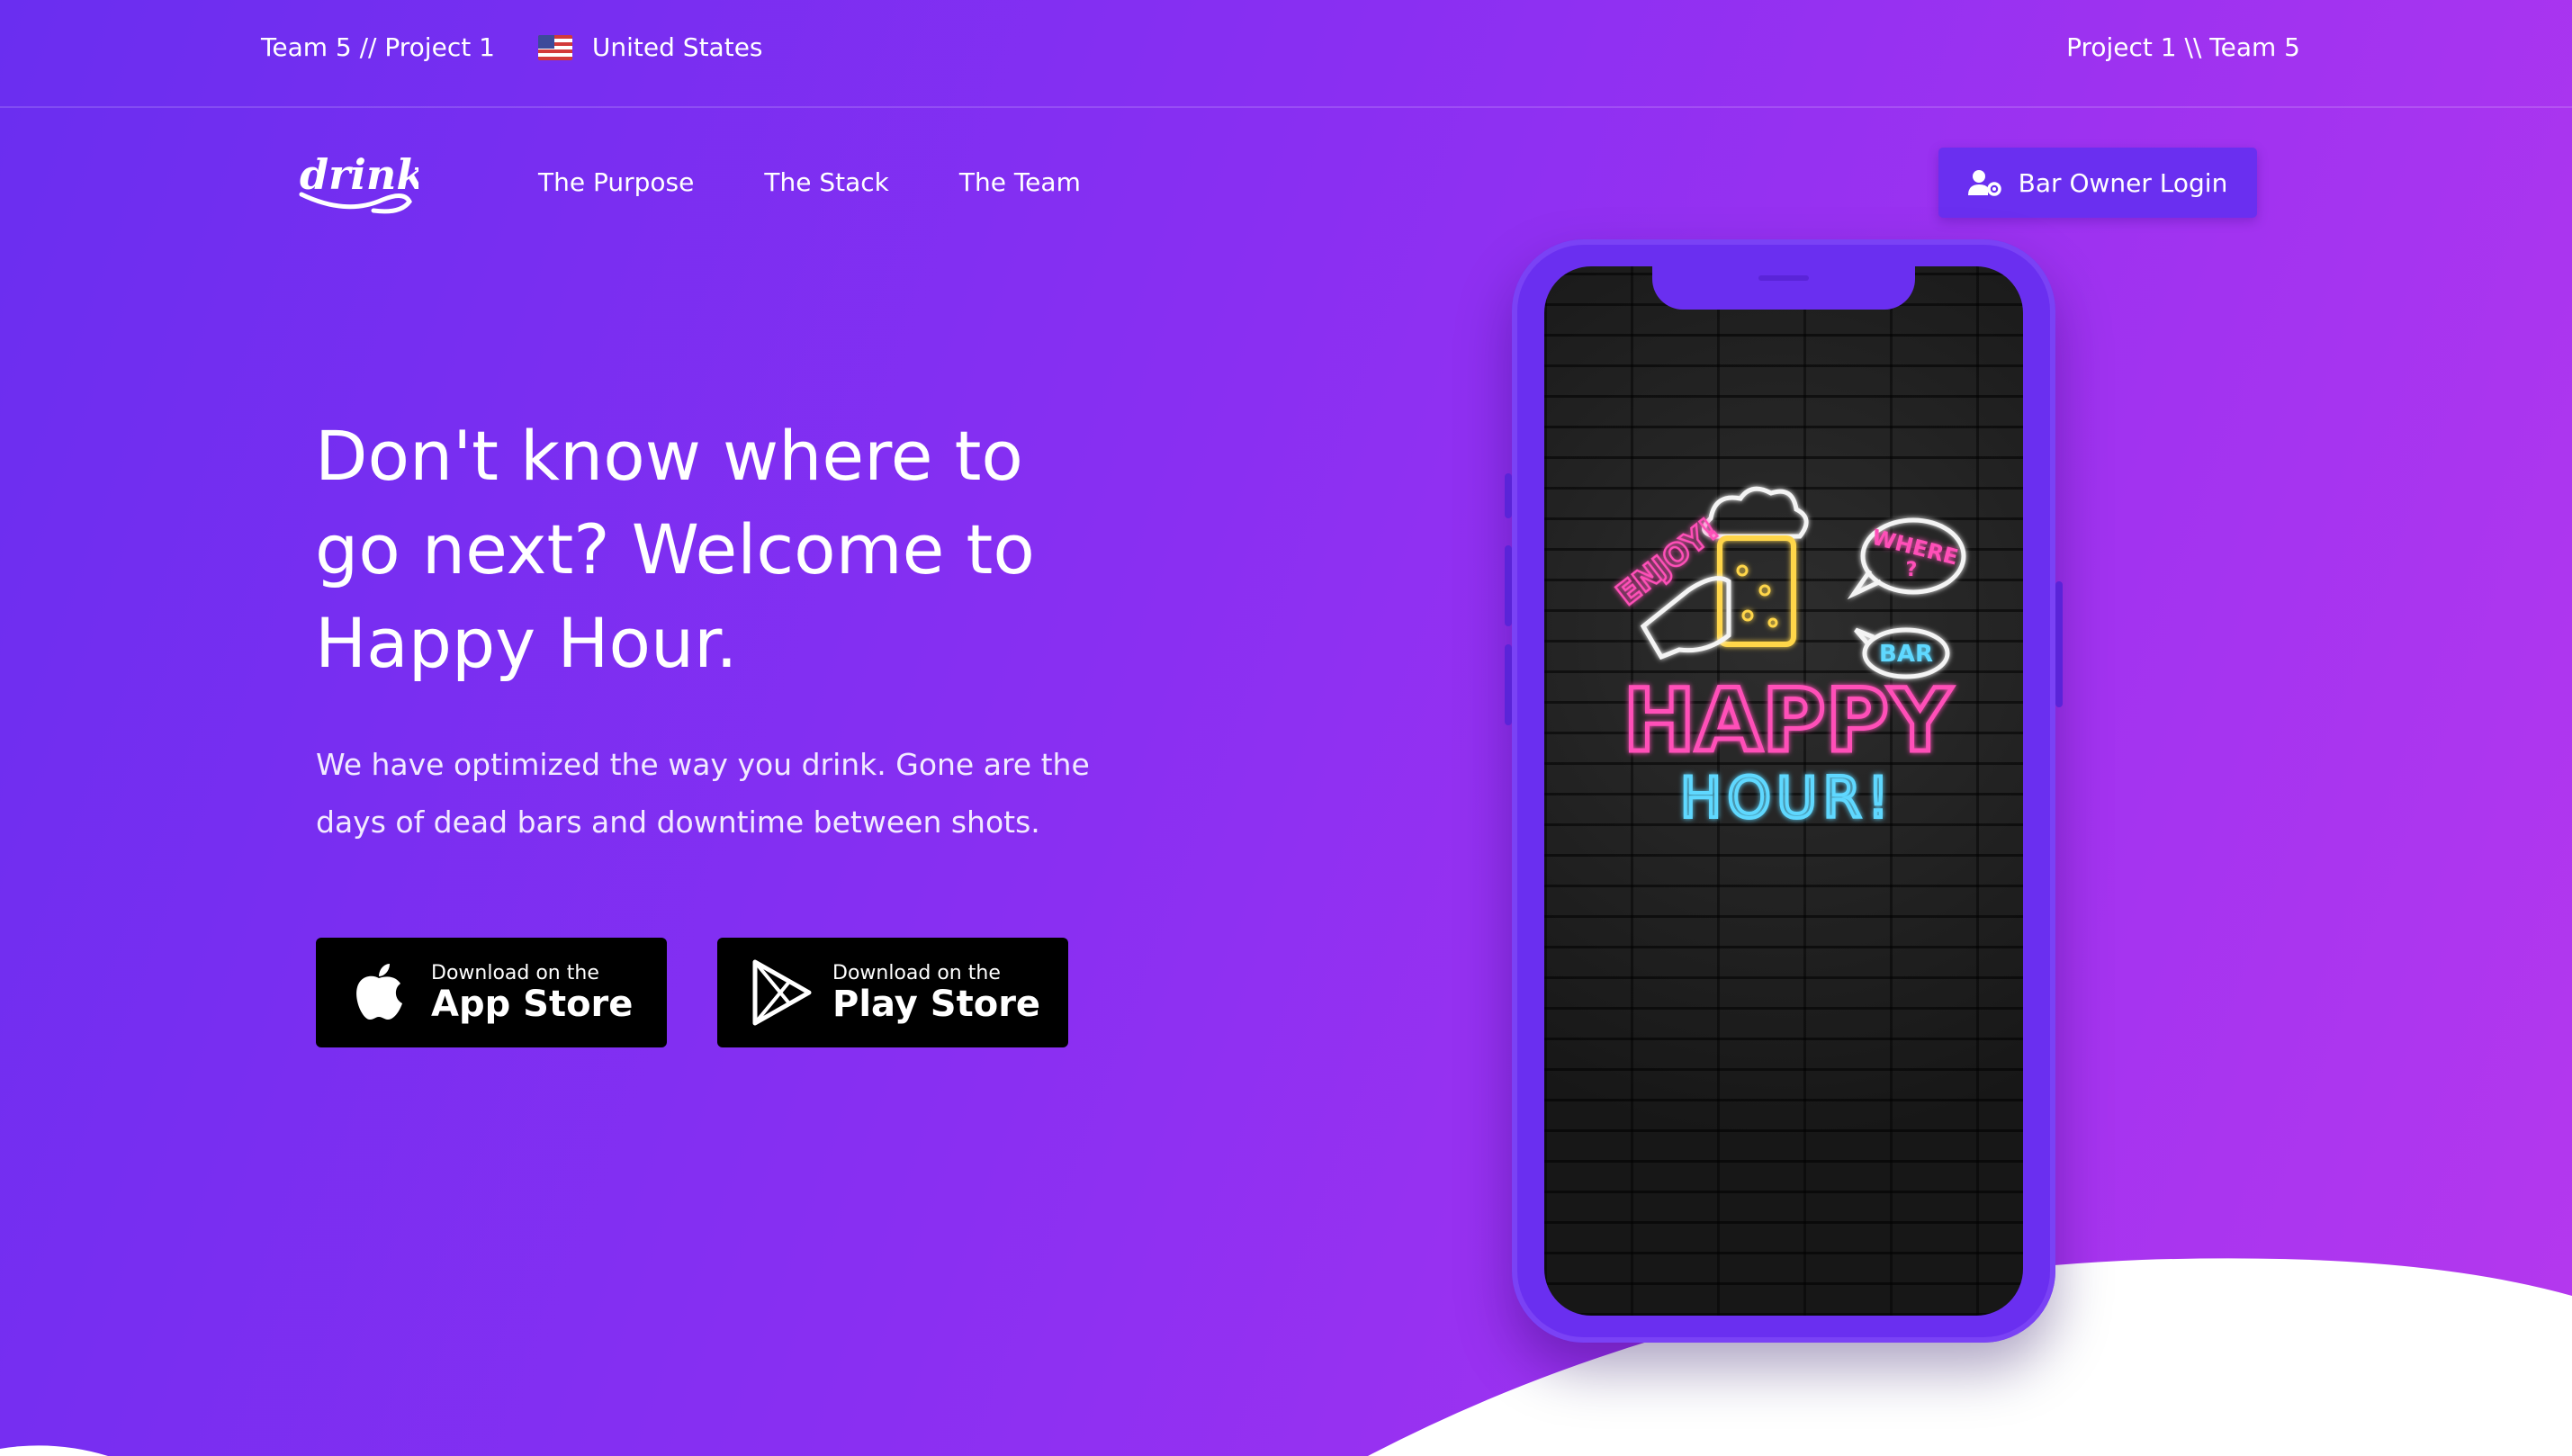  I want to click on where-bubble: WHERE ?, so click(1907, 558).